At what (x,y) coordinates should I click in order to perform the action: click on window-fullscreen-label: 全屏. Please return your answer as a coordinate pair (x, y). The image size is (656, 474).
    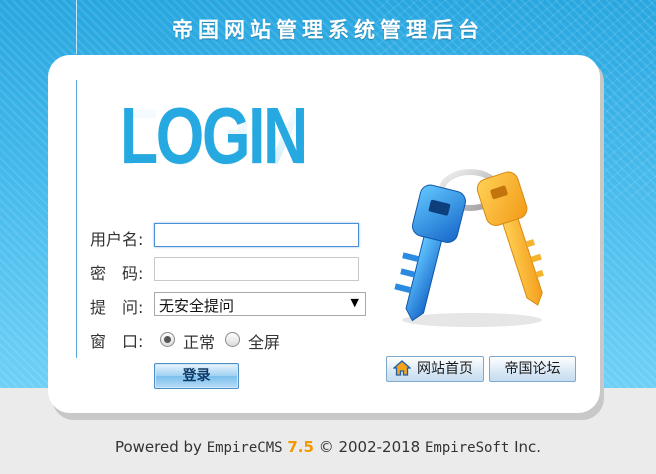
    Looking at the image, I should click on (264, 342).